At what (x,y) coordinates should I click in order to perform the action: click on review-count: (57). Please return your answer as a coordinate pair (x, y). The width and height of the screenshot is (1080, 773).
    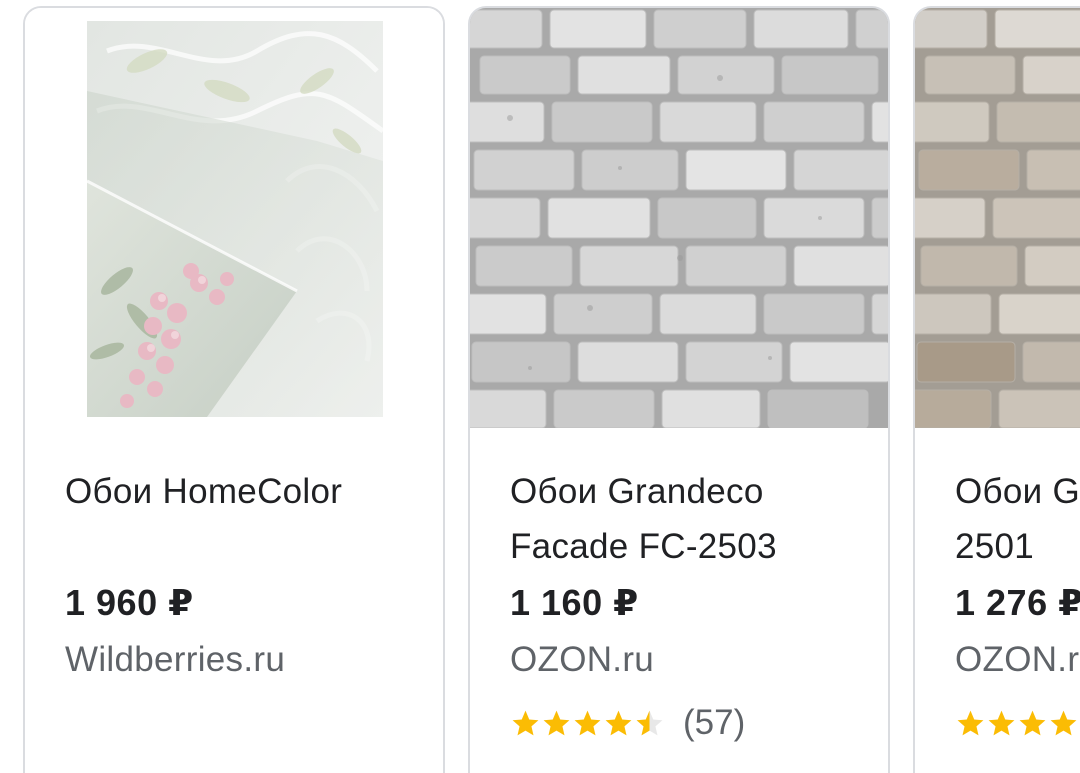
    Looking at the image, I should click on (714, 722).